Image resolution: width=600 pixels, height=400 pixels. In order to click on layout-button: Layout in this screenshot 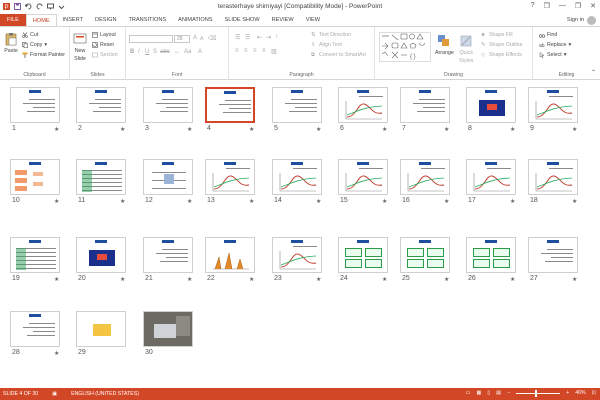, I will do `click(104, 35)`.